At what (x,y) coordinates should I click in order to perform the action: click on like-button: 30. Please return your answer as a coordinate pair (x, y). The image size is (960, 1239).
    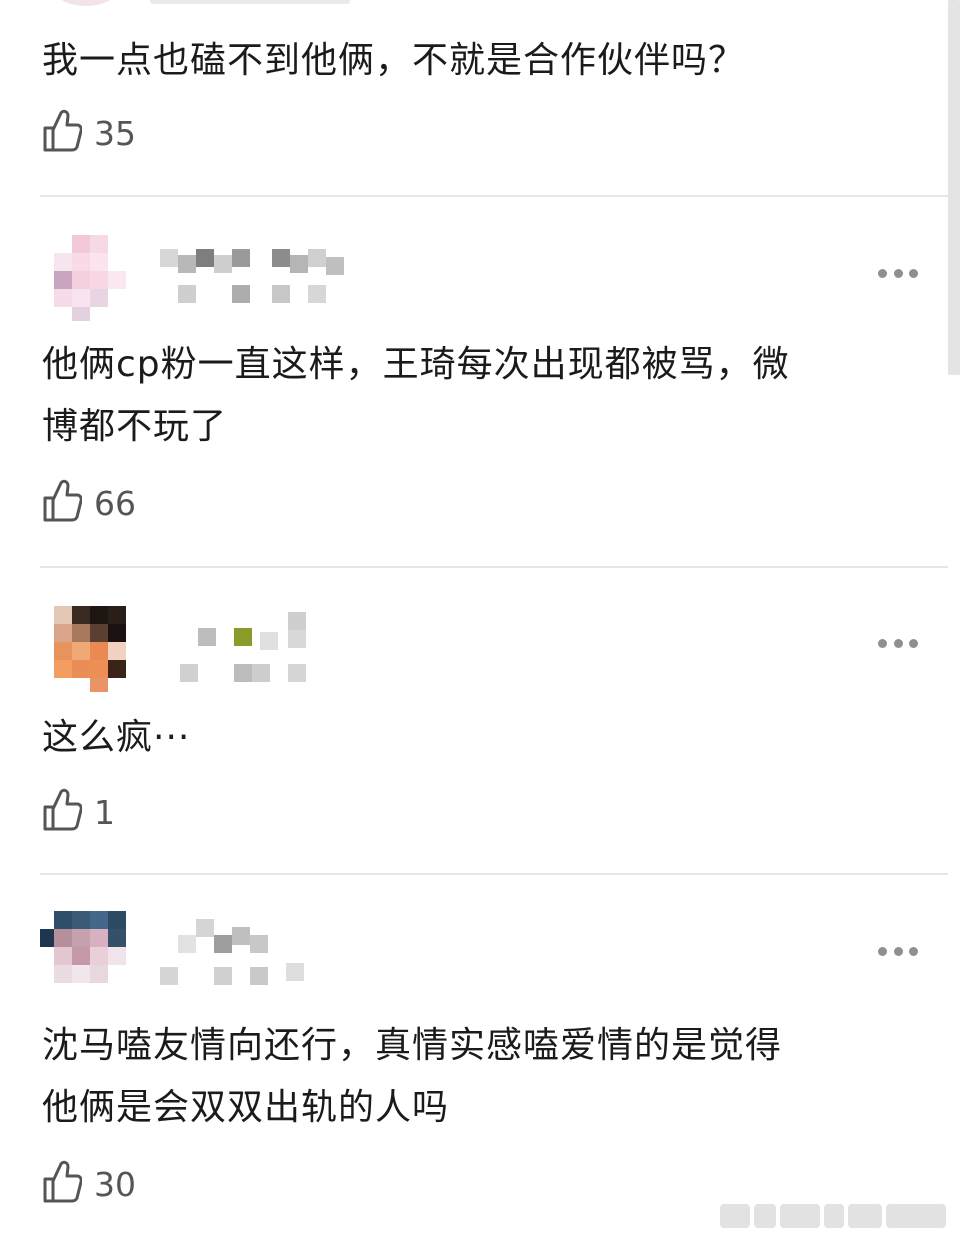
    Looking at the image, I should click on (89, 1184).